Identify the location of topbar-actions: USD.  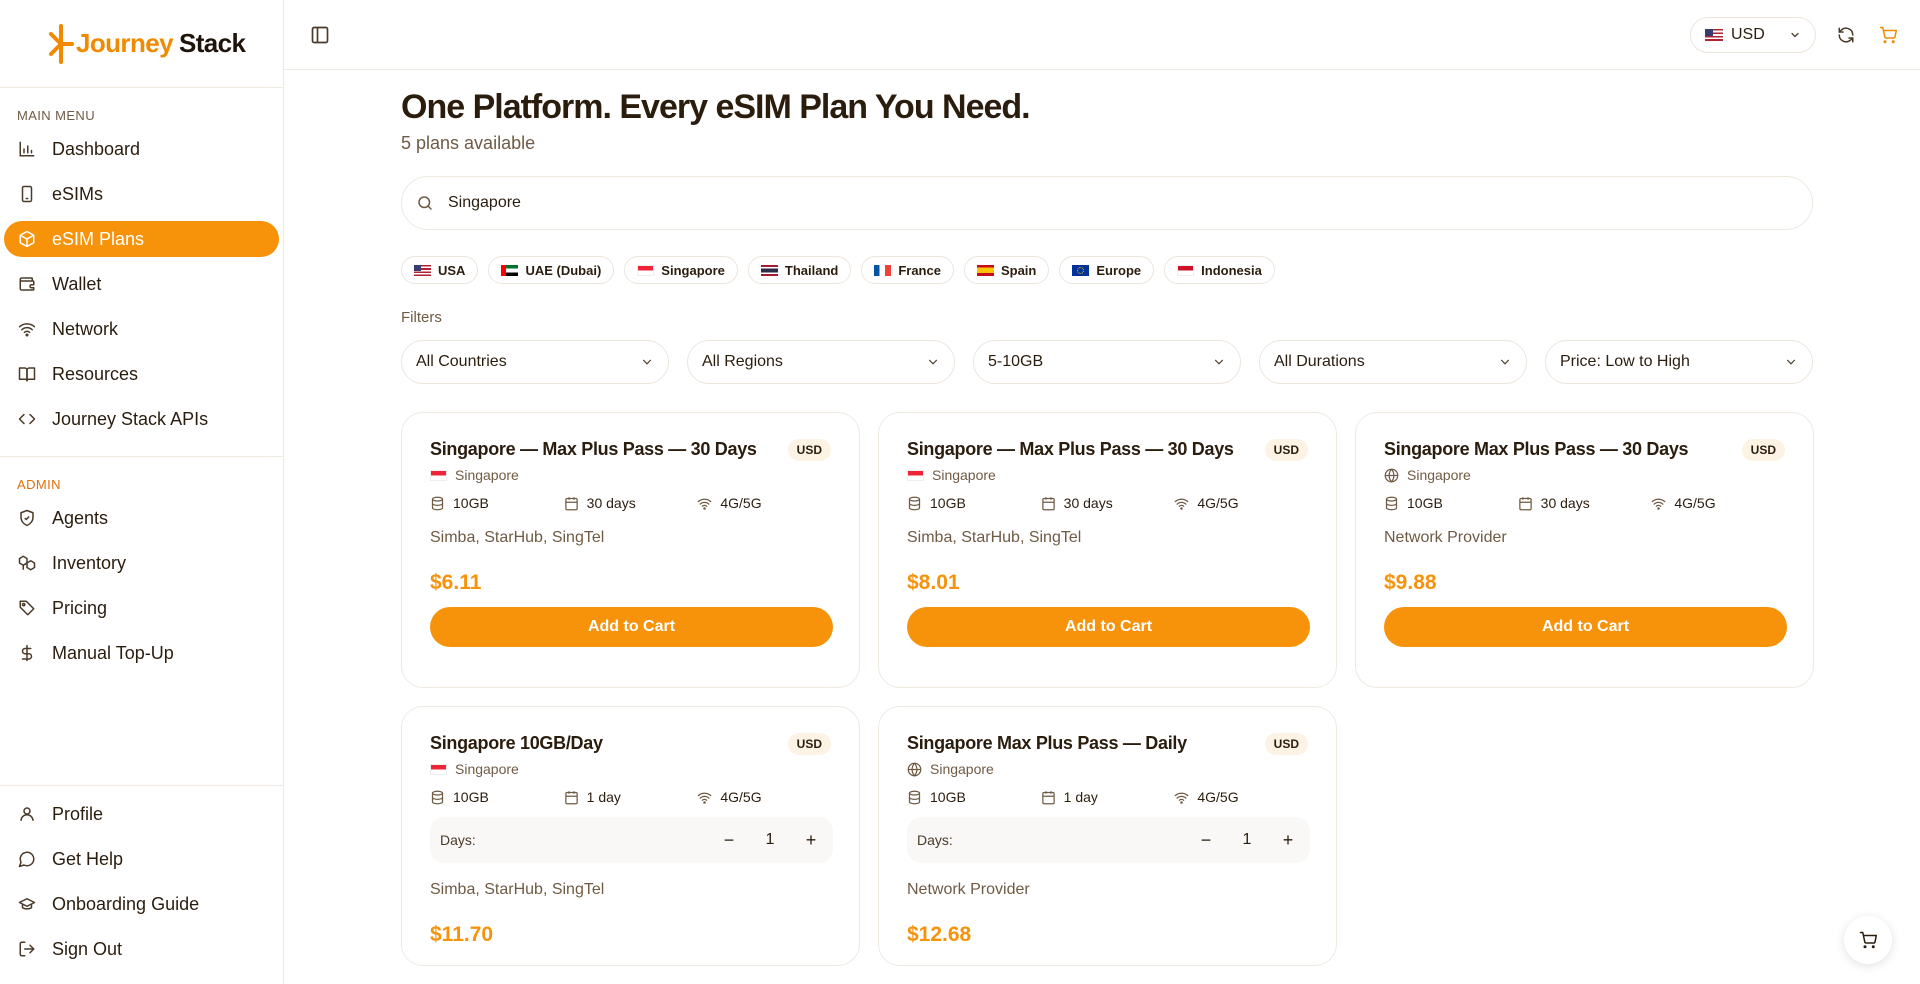
(1795, 34).